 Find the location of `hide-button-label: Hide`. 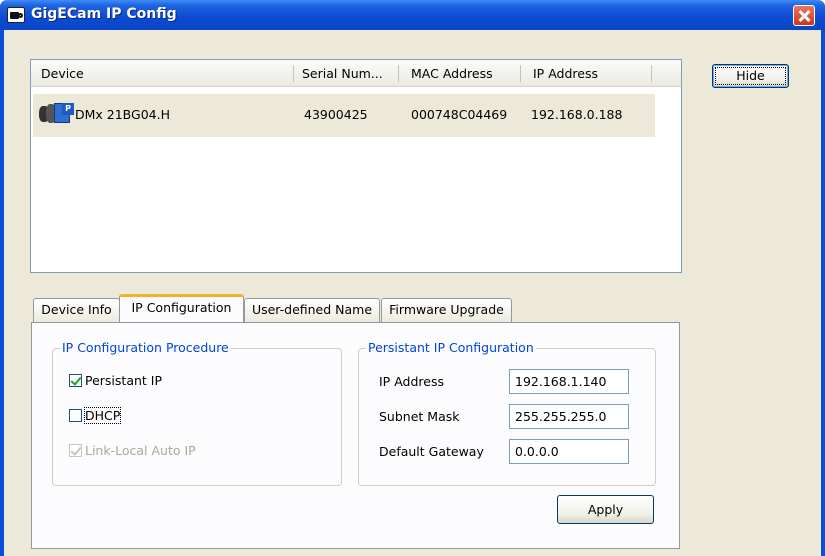

hide-button-label: Hide is located at coordinates (750, 76).